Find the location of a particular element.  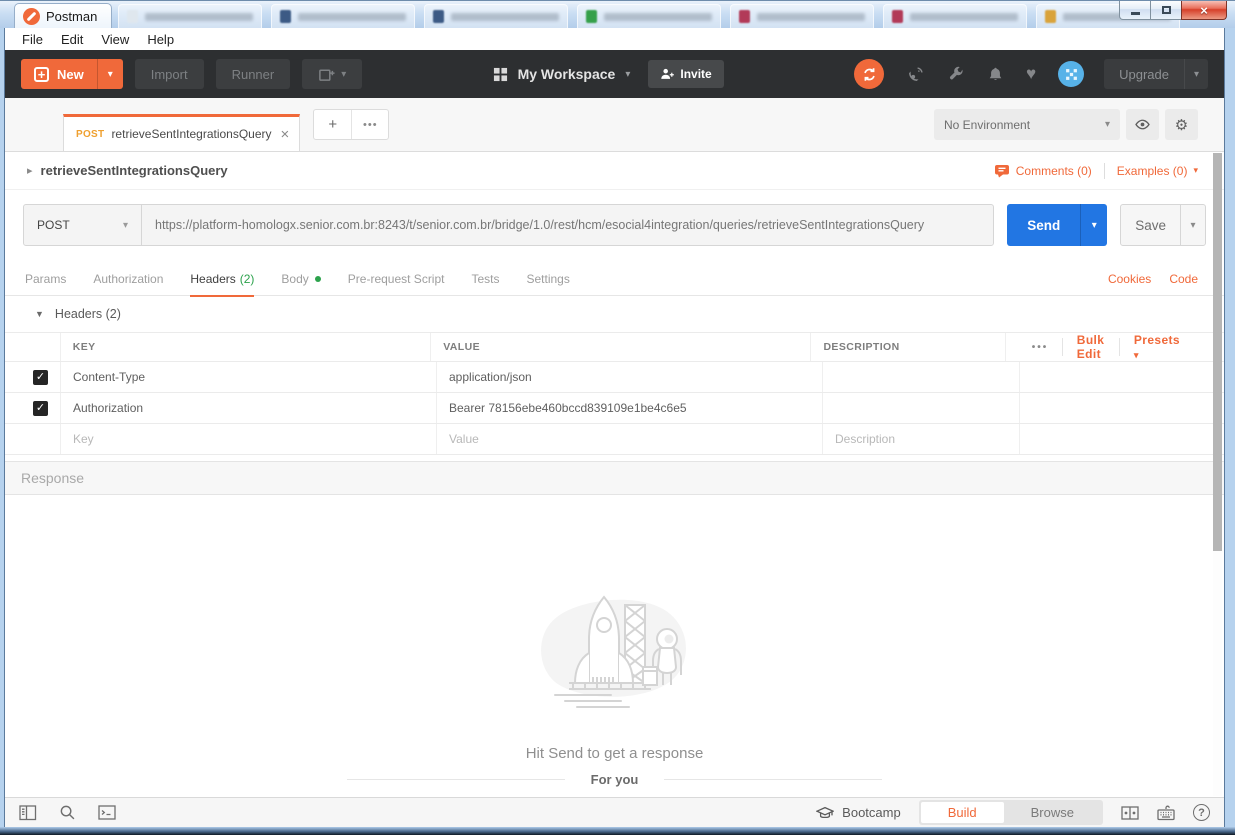

satellite-icon is located at coordinates (916, 73).